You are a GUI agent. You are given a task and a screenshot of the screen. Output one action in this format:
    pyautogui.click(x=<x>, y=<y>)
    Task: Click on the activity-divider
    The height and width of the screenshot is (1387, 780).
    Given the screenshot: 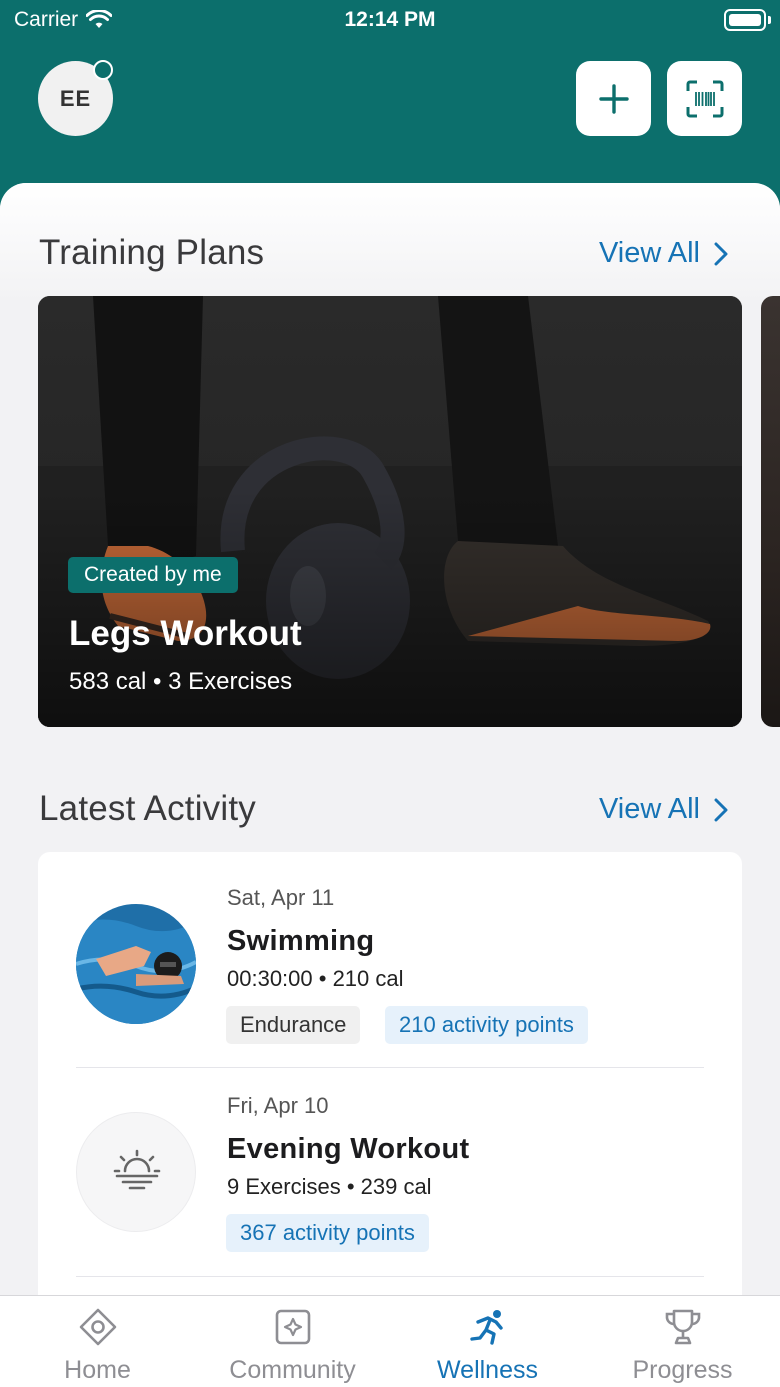 What is the action you would take?
    pyautogui.click(x=390, y=1276)
    